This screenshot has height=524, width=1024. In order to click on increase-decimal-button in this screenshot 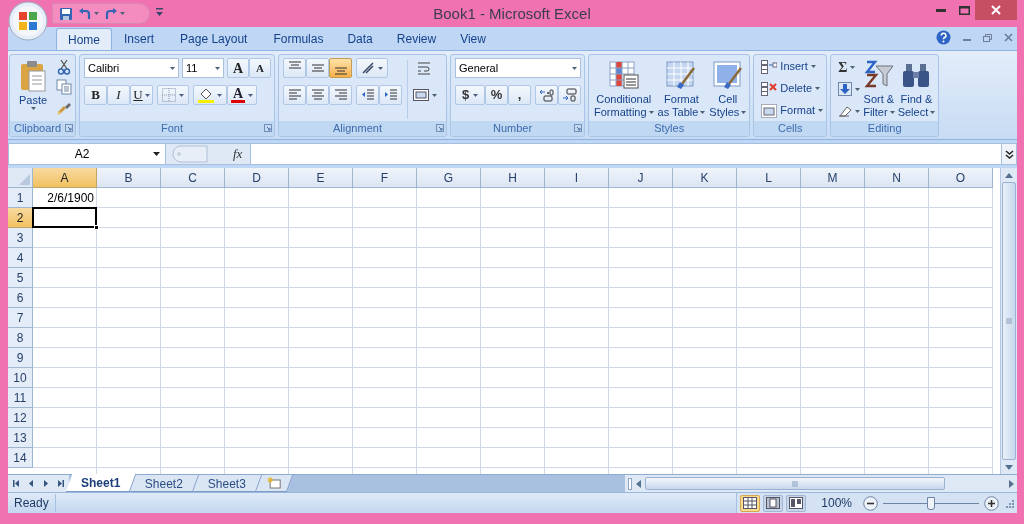, I will do `click(546, 95)`.